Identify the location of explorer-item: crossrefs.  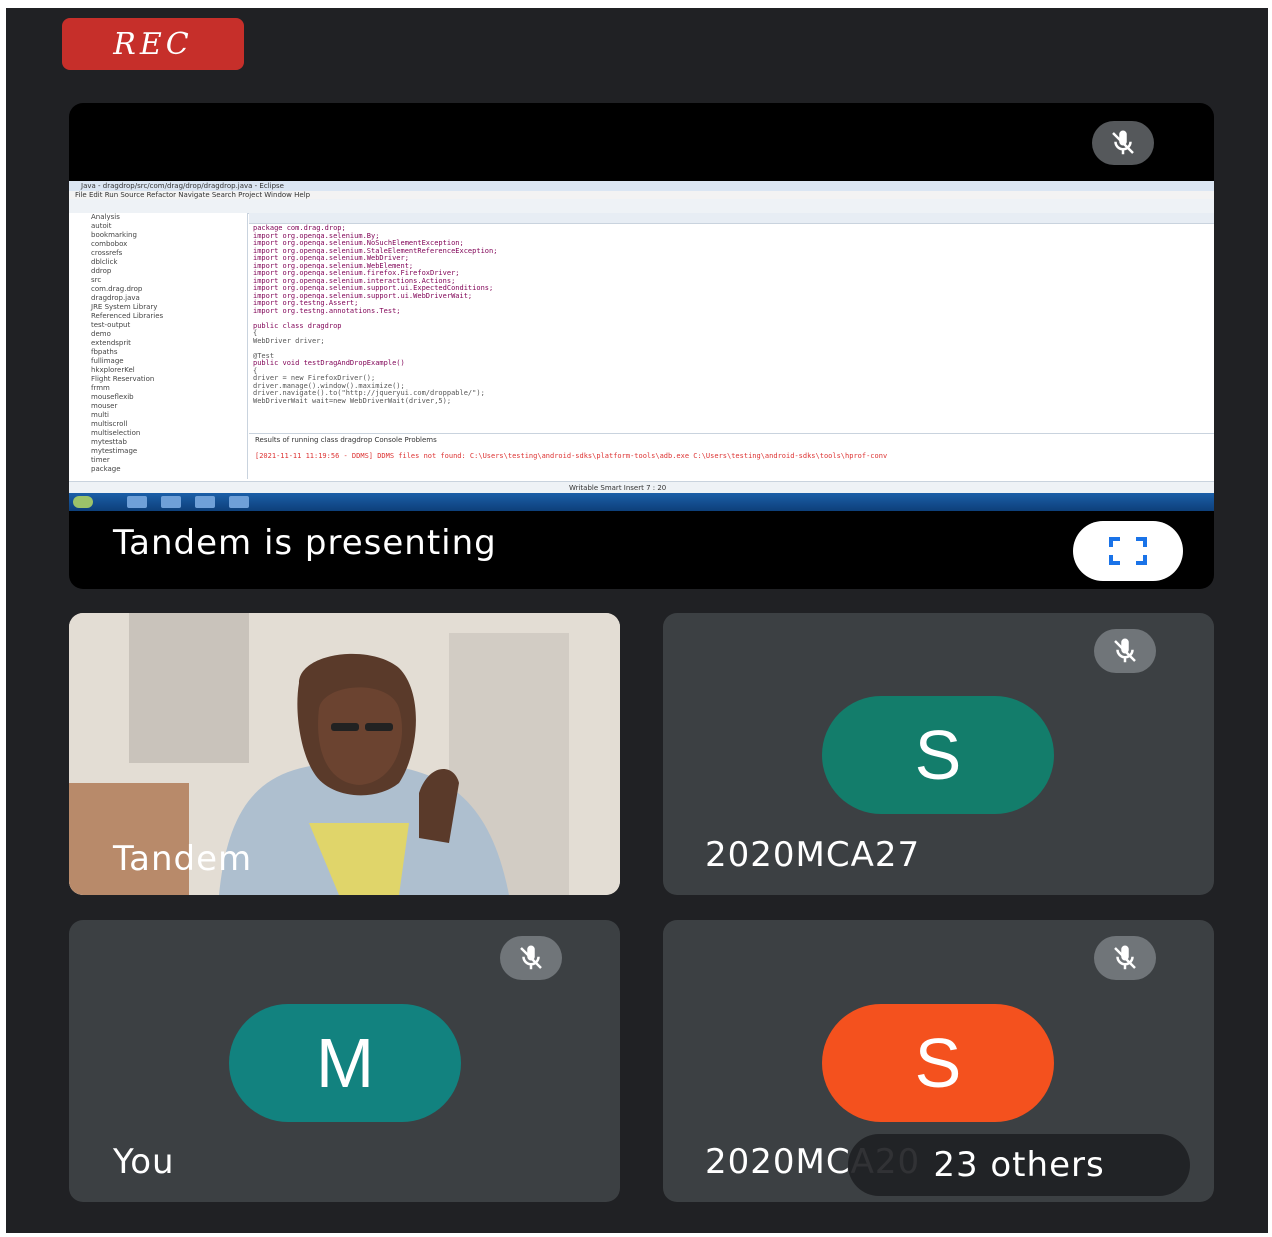
(107, 253).